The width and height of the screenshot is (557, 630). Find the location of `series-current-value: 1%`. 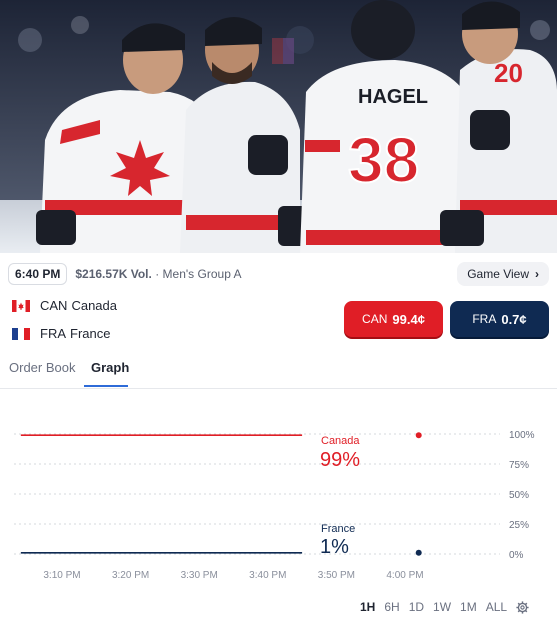

series-current-value: 1% is located at coordinates (334, 547).